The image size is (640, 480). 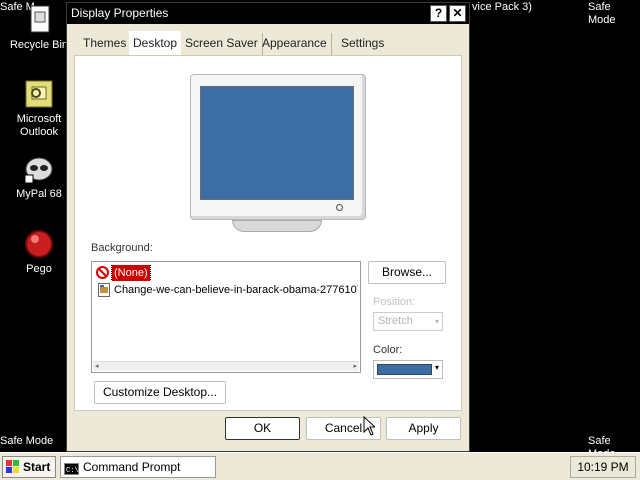 I want to click on outlook-icon, so click(x=39, y=94).